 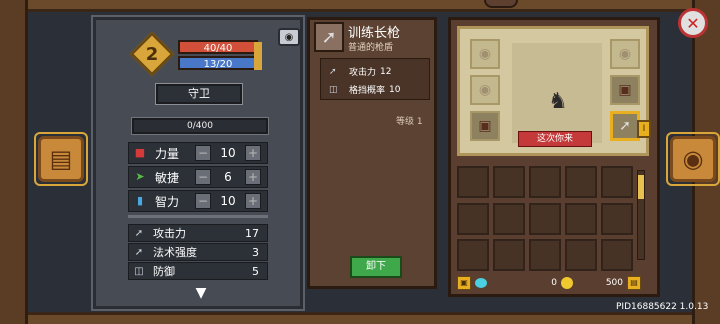 I want to click on book-button: ▤, so click(x=61, y=159).